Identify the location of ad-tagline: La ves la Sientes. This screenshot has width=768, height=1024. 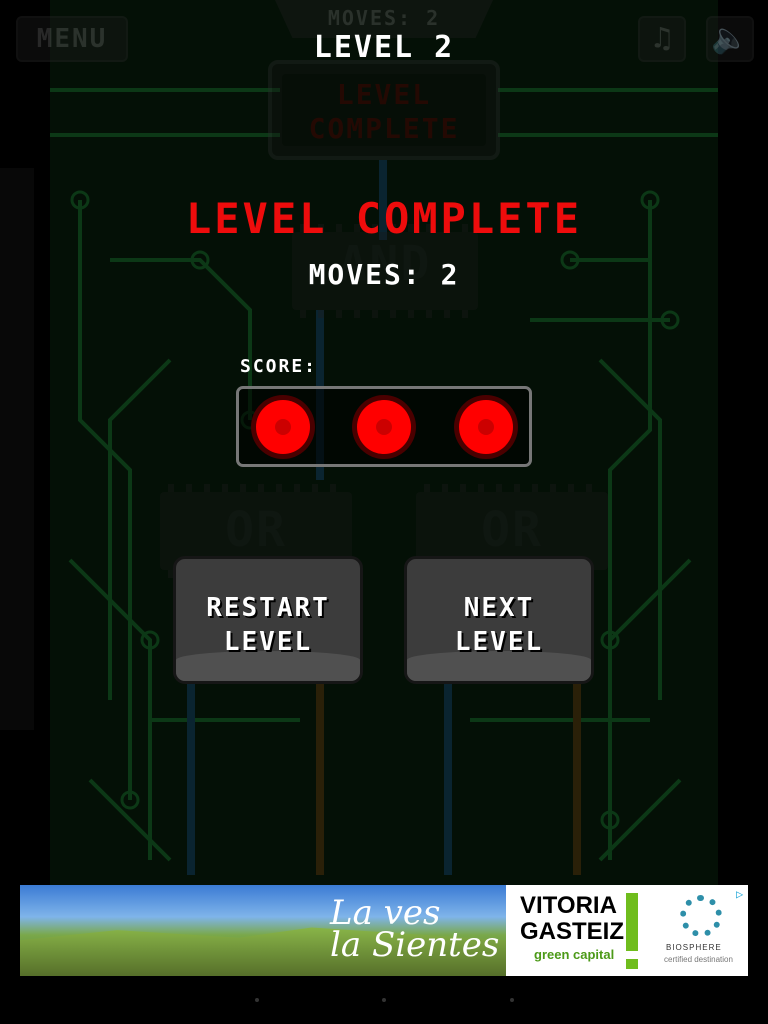
(415, 929).